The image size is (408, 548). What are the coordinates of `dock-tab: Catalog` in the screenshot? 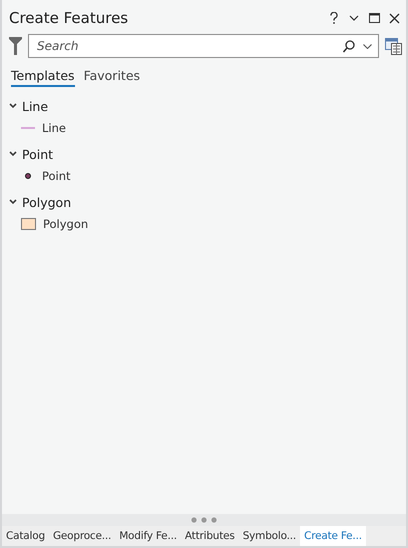 It's located at (25, 536).